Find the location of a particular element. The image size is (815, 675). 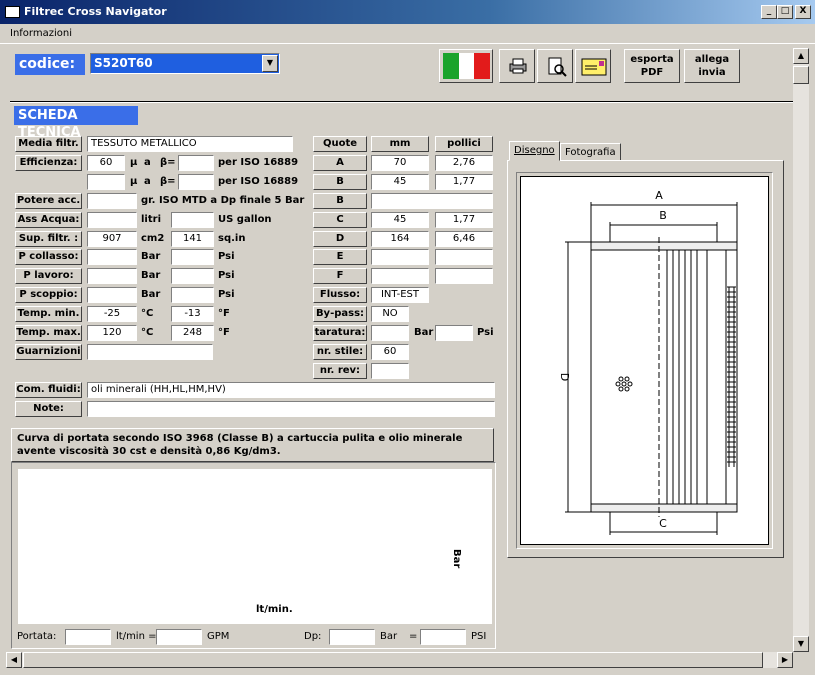

ass-acqua-litri-field is located at coordinates (112, 220).